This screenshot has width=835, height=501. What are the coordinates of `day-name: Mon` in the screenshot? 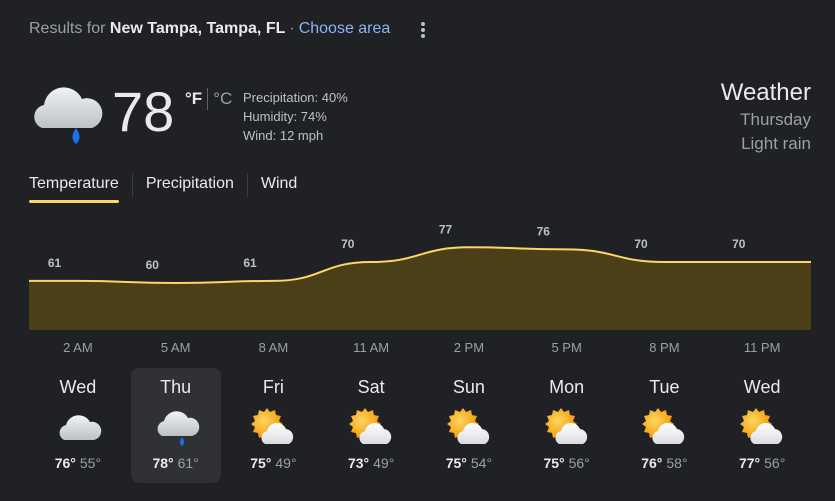 It's located at (567, 387).